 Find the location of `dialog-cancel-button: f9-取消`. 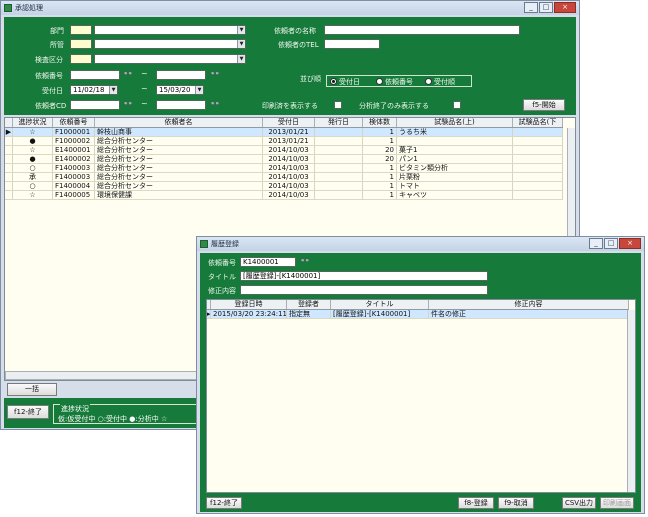

dialog-cancel-button: f9-取消 is located at coordinates (516, 503).